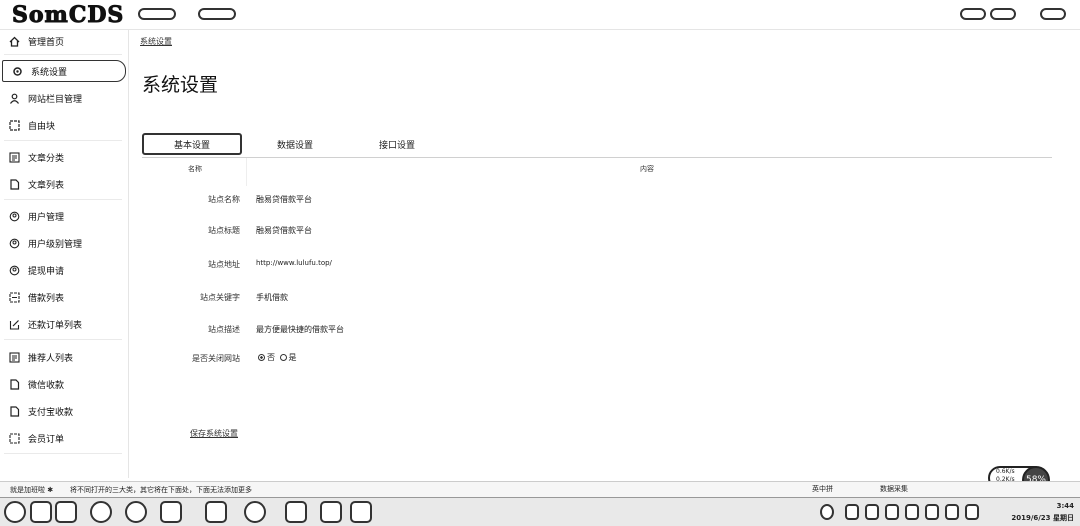 The width and height of the screenshot is (1080, 526). Describe the element at coordinates (283, 357) in the screenshot. I see `radio-yes` at that location.